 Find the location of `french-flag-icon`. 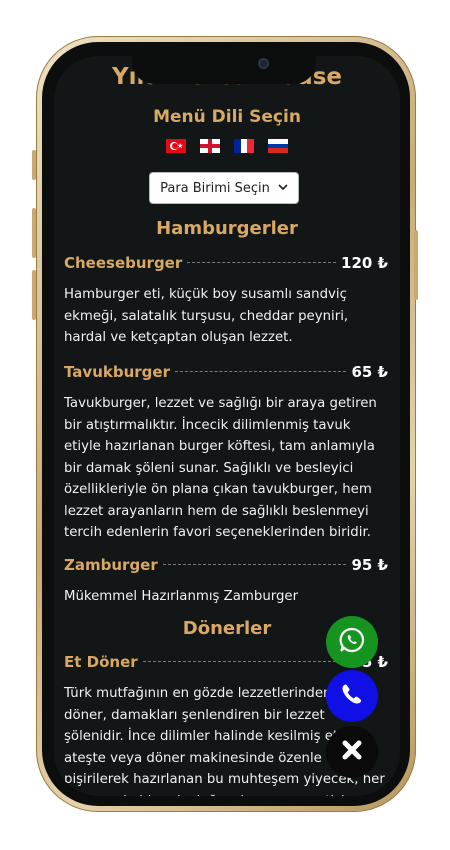

french-flag-icon is located at coordinates (244, 146).